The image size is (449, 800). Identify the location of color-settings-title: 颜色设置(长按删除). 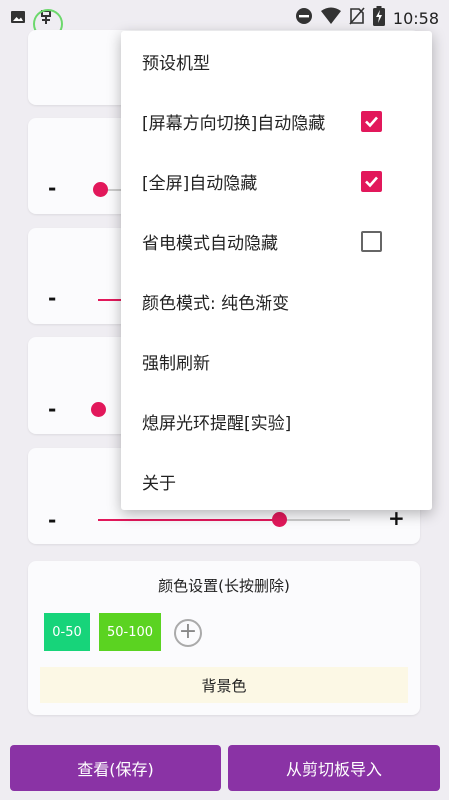
(224, 586).